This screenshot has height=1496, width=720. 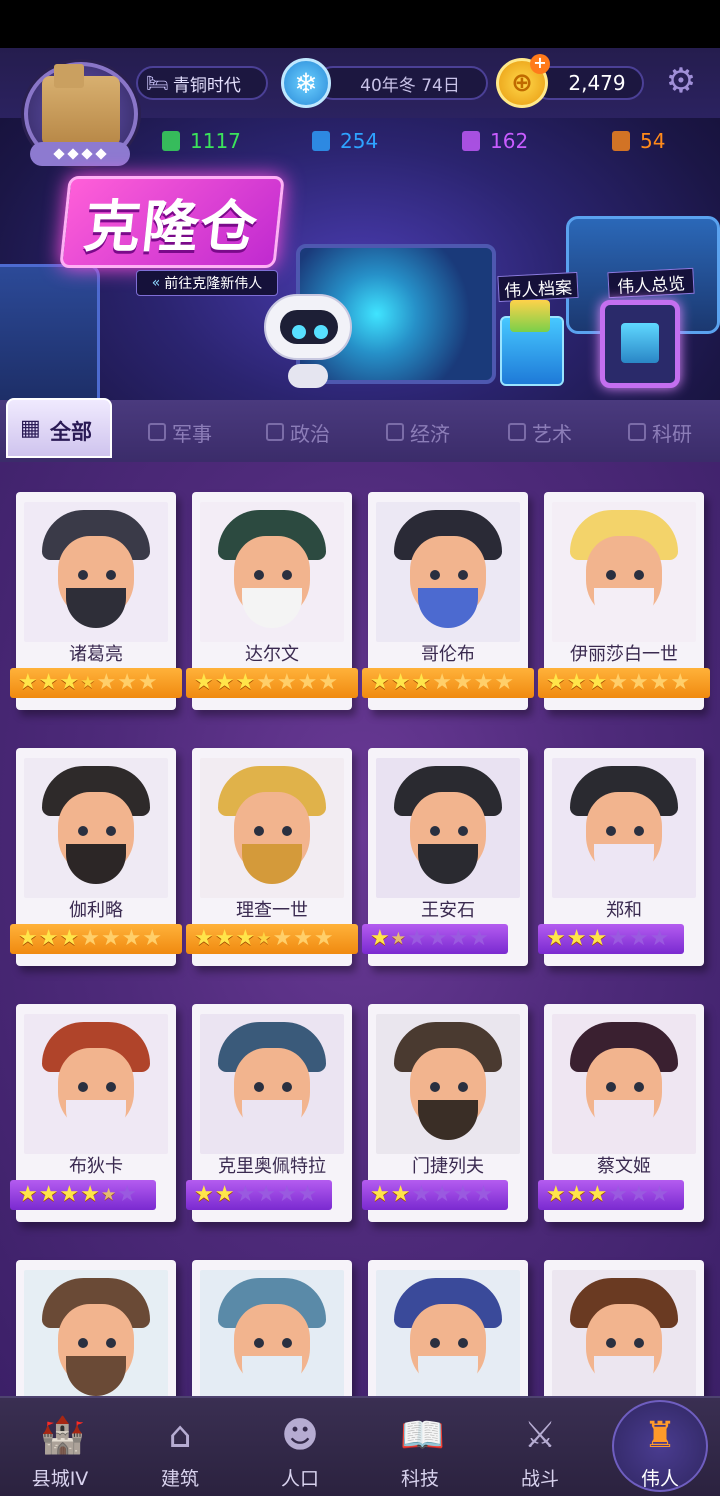 I want to click on nav-statue: ♜ 伟人, so click(x=660, y=1446).